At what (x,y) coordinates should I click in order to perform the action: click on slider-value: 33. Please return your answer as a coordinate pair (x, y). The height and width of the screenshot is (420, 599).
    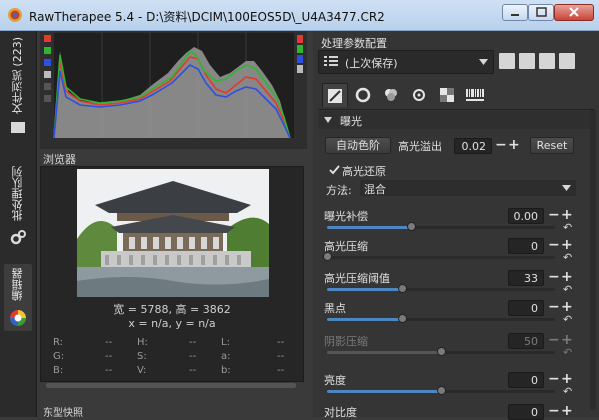
    Looking at the image, I should click on (526, 278).